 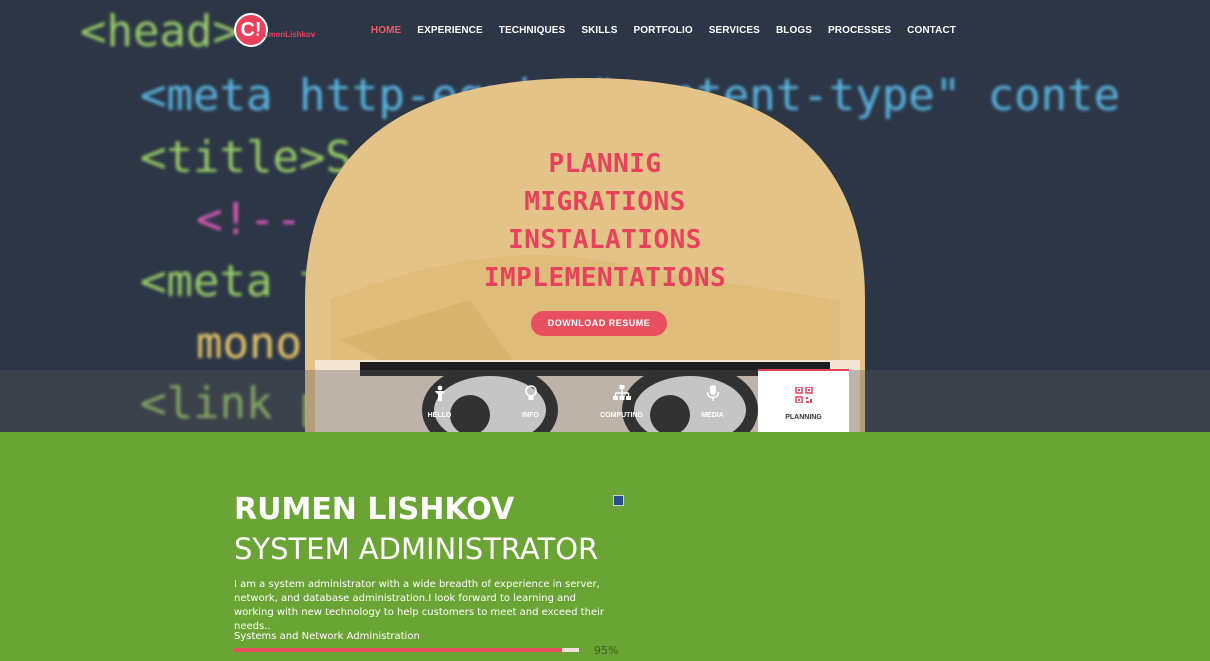 What do you see at coordinates (286, 34) in the screenshot?
I see `site-logo-text: RumenLishkov` at bounding box center [286, 34].